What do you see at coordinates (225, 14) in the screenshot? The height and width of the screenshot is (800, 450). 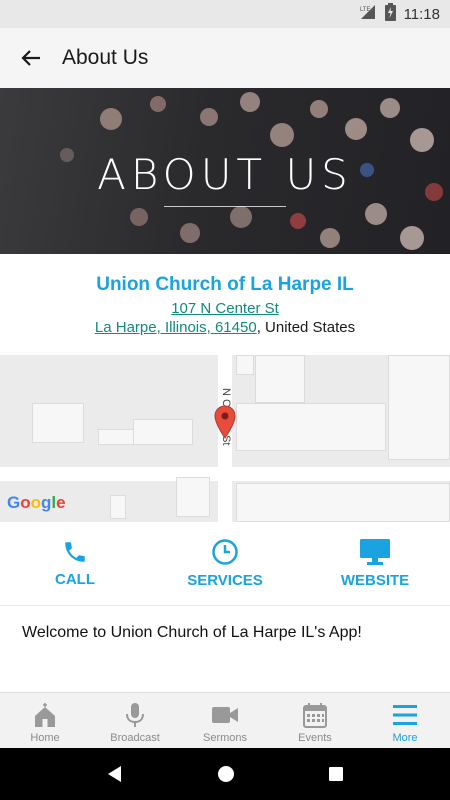 I see `status-bar: LTE 11:18` at bounding box center [225, 14].